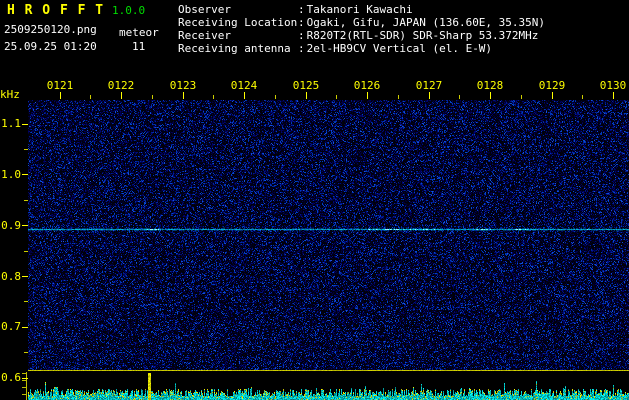 The width and height of the screenshot is (629, 400). I want to click on output-filename: 2509250120.png, so click(50, 29).